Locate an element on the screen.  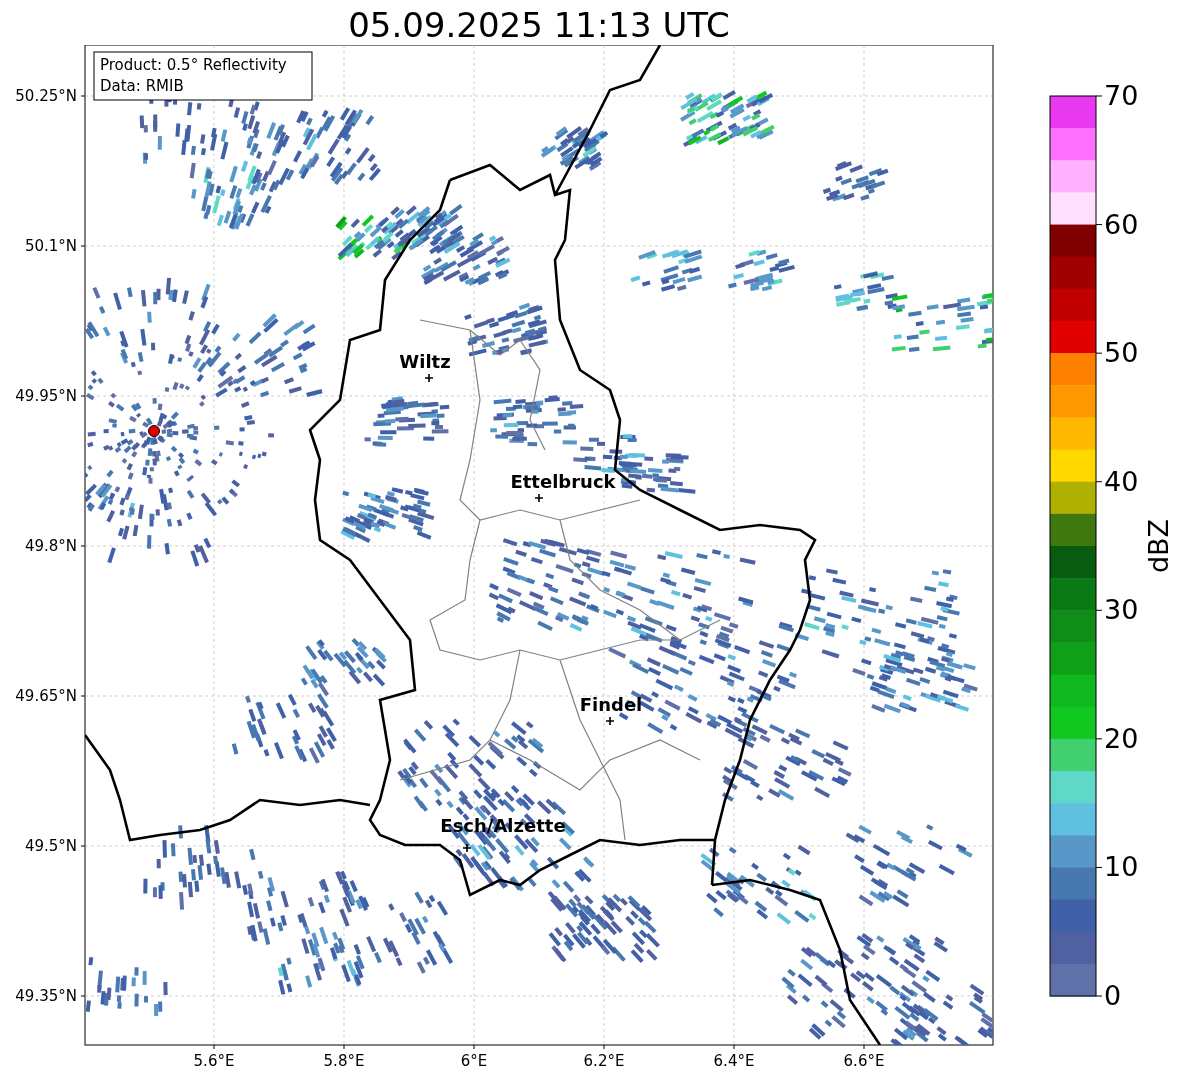
latitude-label: 49.95°N is located at coordinates (46, 396).